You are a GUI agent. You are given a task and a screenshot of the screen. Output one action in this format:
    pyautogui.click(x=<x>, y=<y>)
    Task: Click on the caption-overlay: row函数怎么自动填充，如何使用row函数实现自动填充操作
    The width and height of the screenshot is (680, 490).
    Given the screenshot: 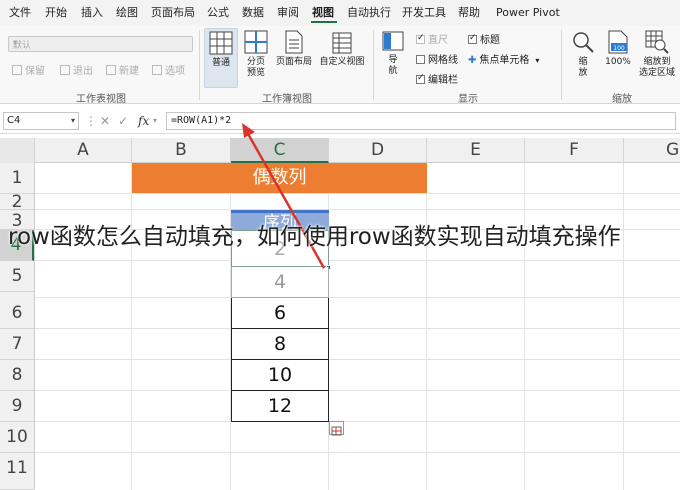 What is the action you would take?
    pyautogui.click(x=314, y=237)
    